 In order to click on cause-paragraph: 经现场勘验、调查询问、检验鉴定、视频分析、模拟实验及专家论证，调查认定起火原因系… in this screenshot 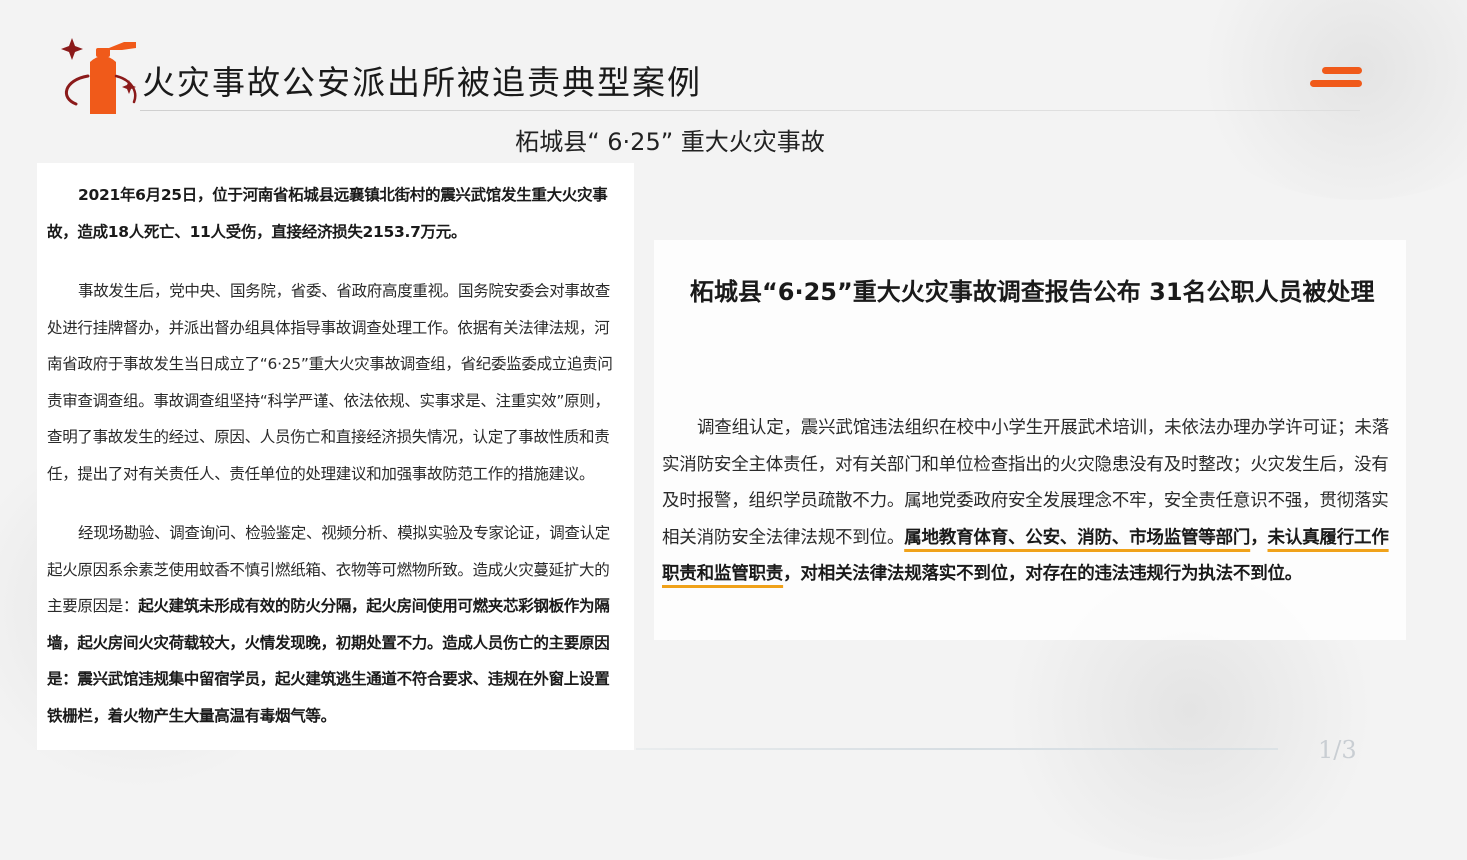, I will do `click(332, 624)`.